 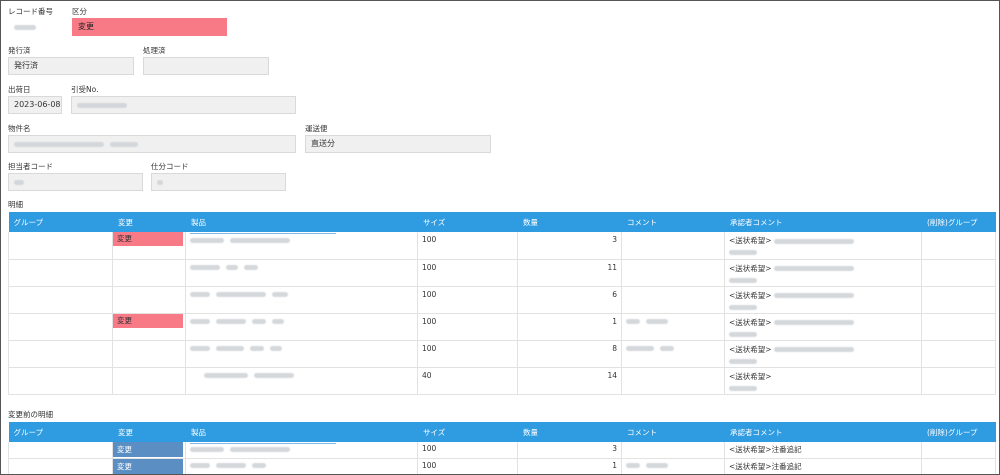 What do you see at coordinates (149, 450) in the screenshot?
I see `change-cell: 変更` at bounding box center [149, 450].